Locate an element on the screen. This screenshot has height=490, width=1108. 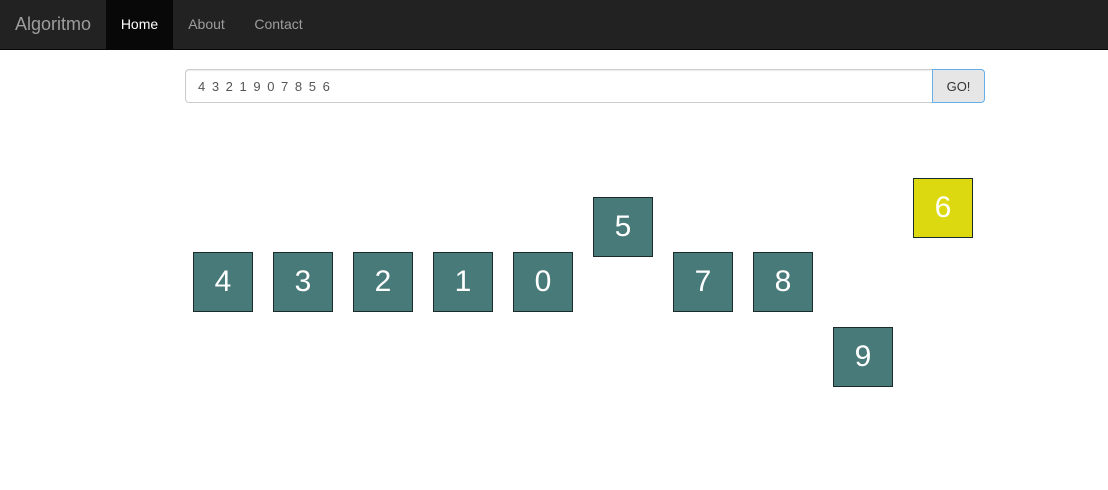
nav-item-about: About is located at coordinates (206, 24).